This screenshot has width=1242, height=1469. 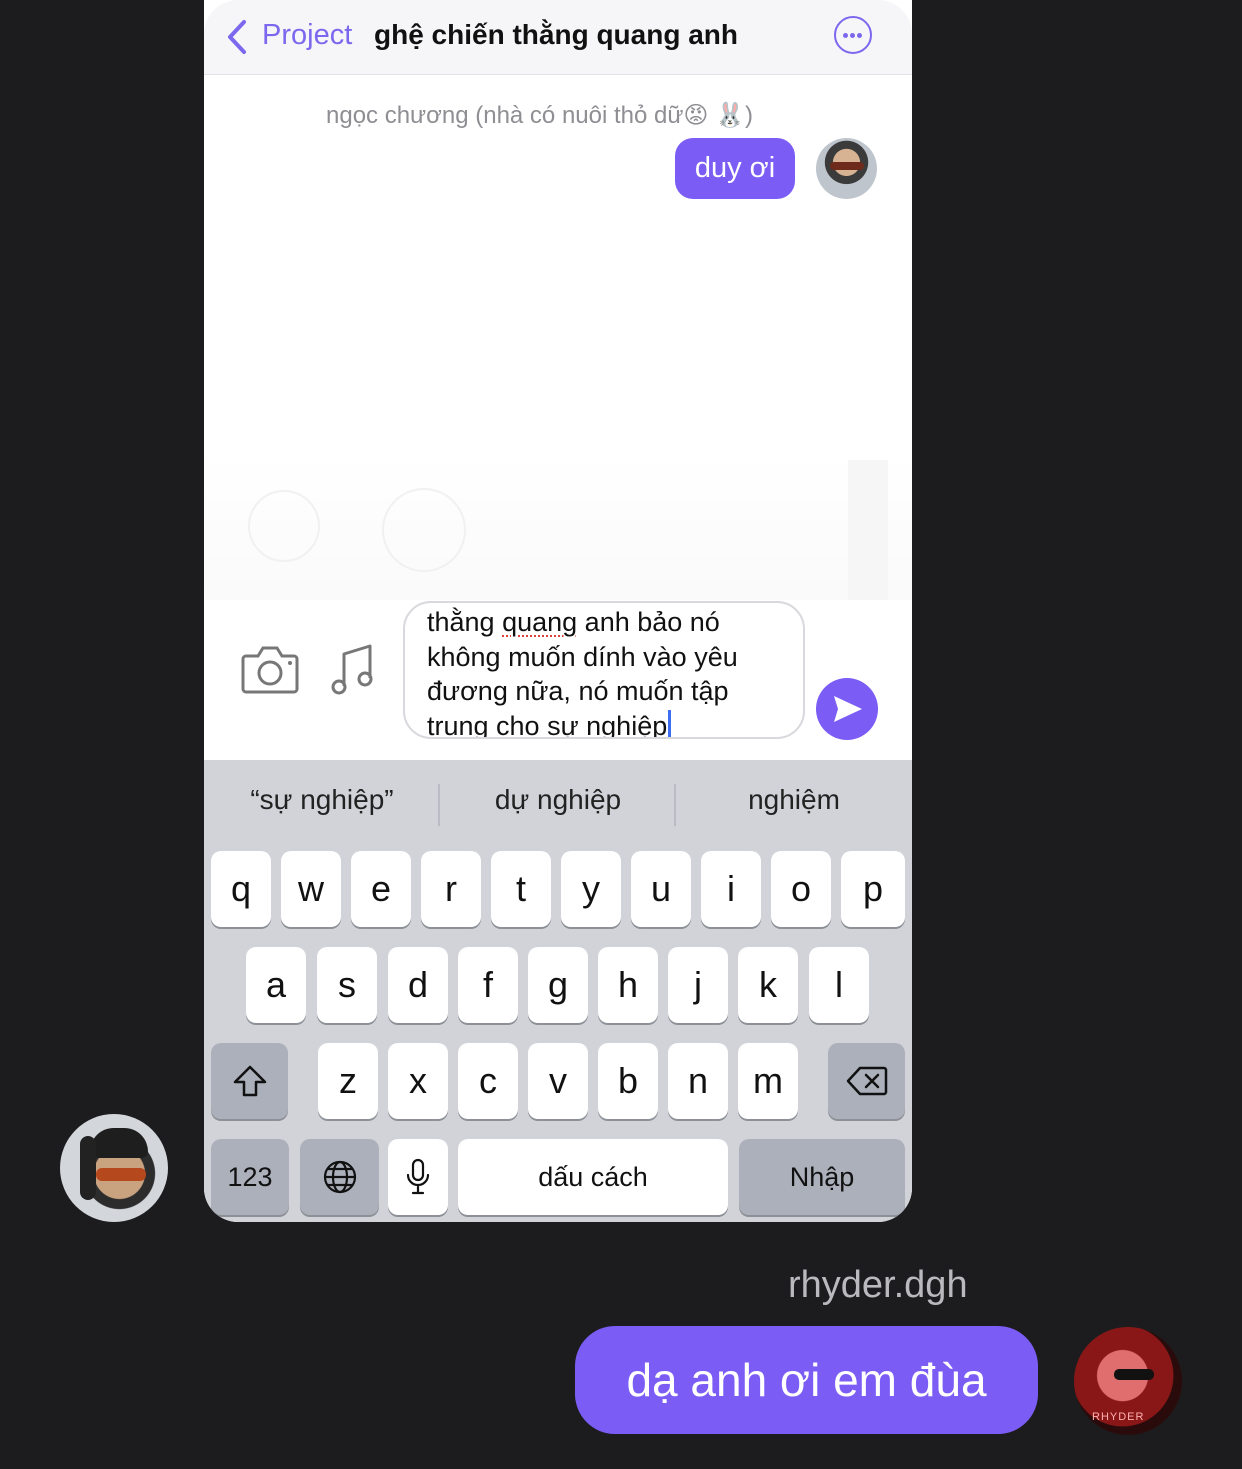 I want to click on suggestion-2: dự nghiệp, so click(x=558, y=800).